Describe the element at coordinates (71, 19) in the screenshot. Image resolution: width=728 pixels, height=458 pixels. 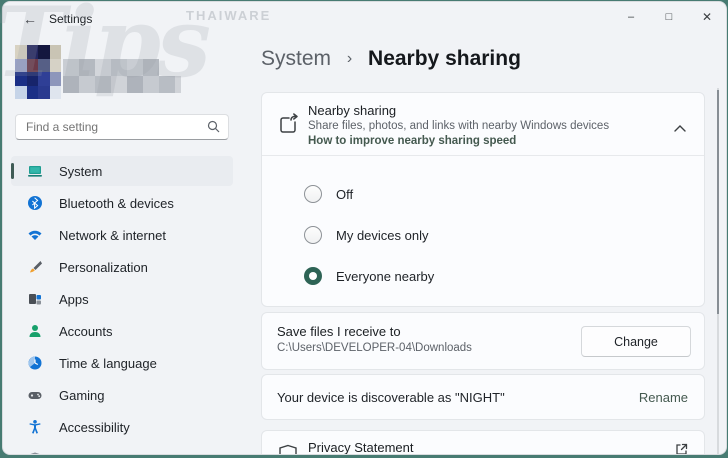
I see `window-title: Settings` at that location.